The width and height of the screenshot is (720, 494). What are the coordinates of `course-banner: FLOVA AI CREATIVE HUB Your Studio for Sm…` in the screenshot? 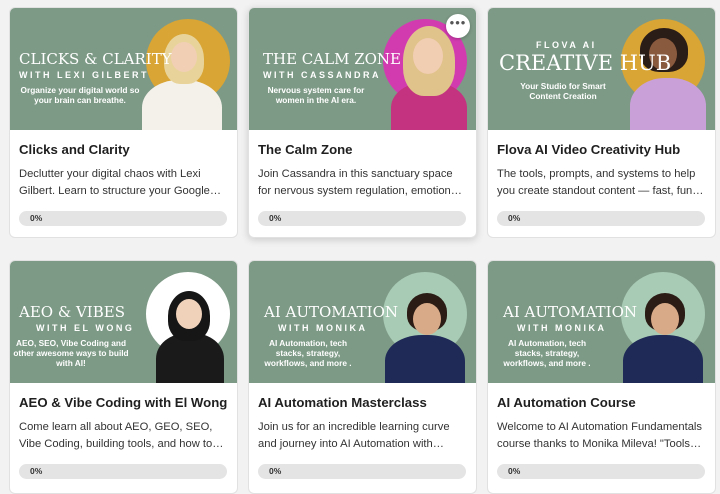 It's located at (601, 69).